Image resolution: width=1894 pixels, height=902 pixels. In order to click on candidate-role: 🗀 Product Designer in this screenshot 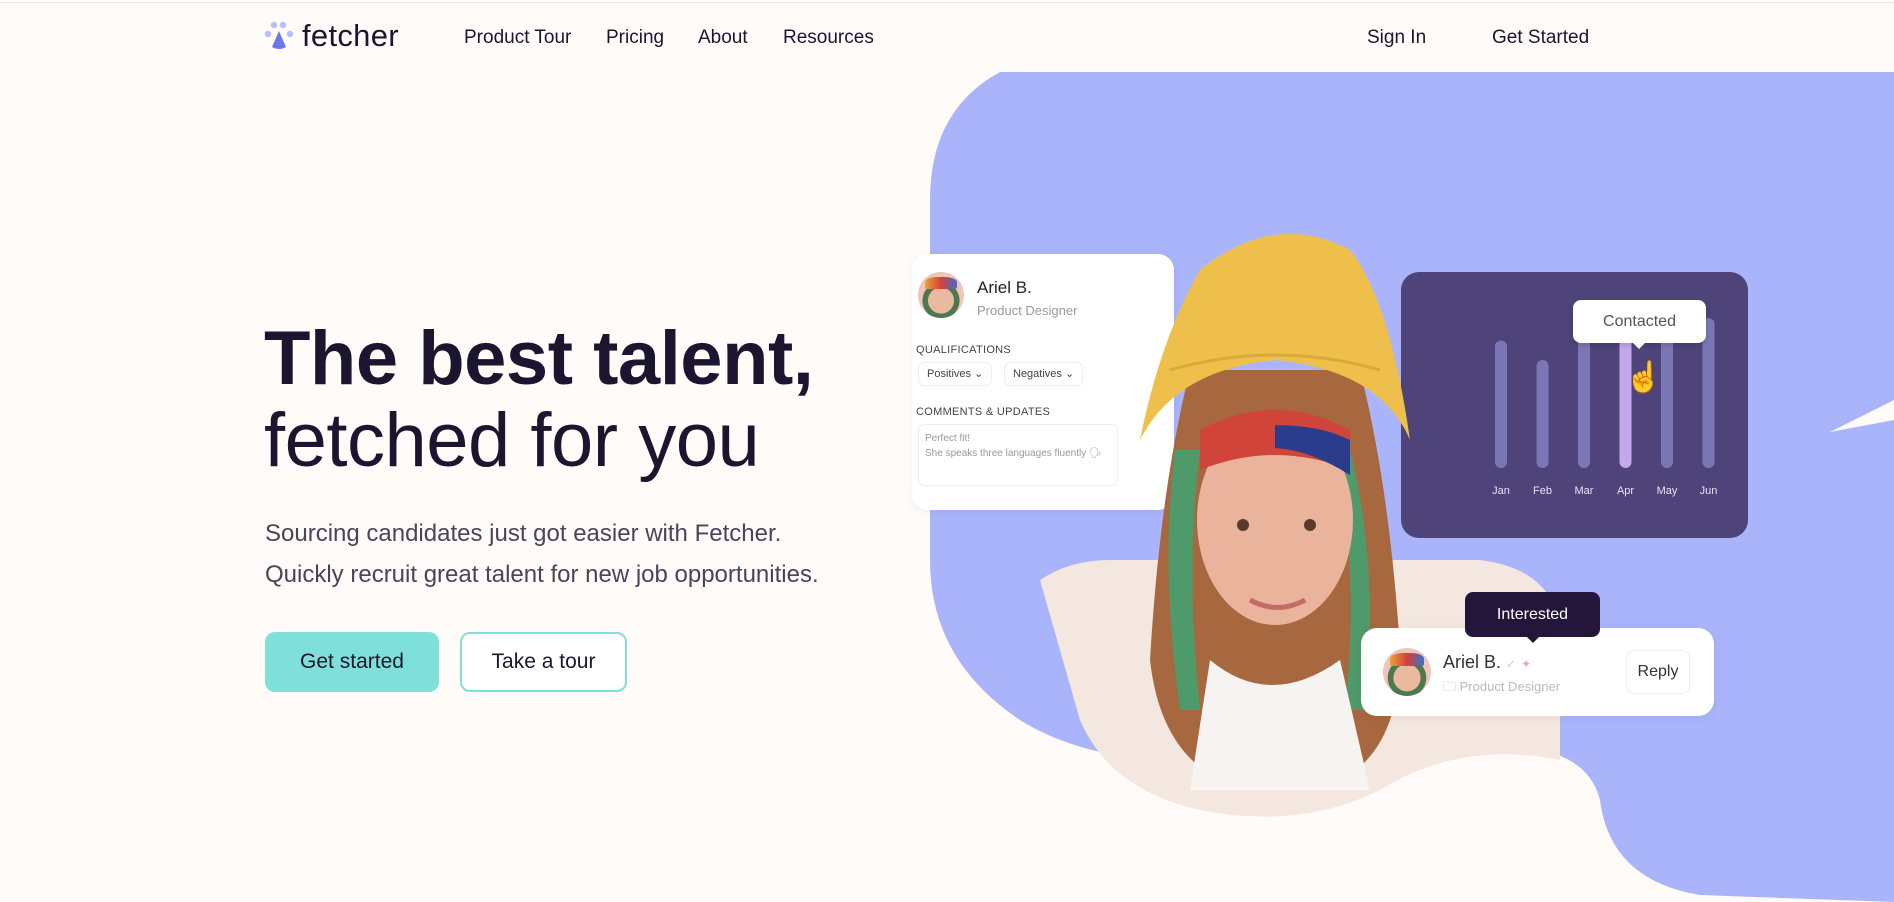, I will do `click(1501, 689)`.